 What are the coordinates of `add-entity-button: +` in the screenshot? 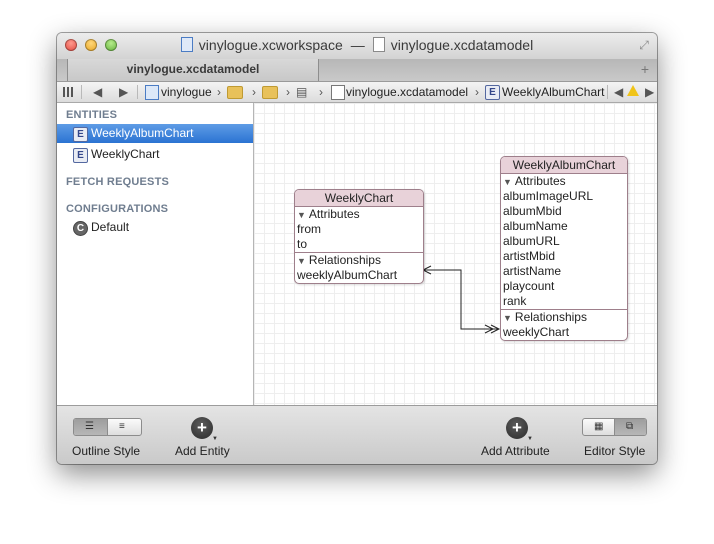 It's located at (202, 428).